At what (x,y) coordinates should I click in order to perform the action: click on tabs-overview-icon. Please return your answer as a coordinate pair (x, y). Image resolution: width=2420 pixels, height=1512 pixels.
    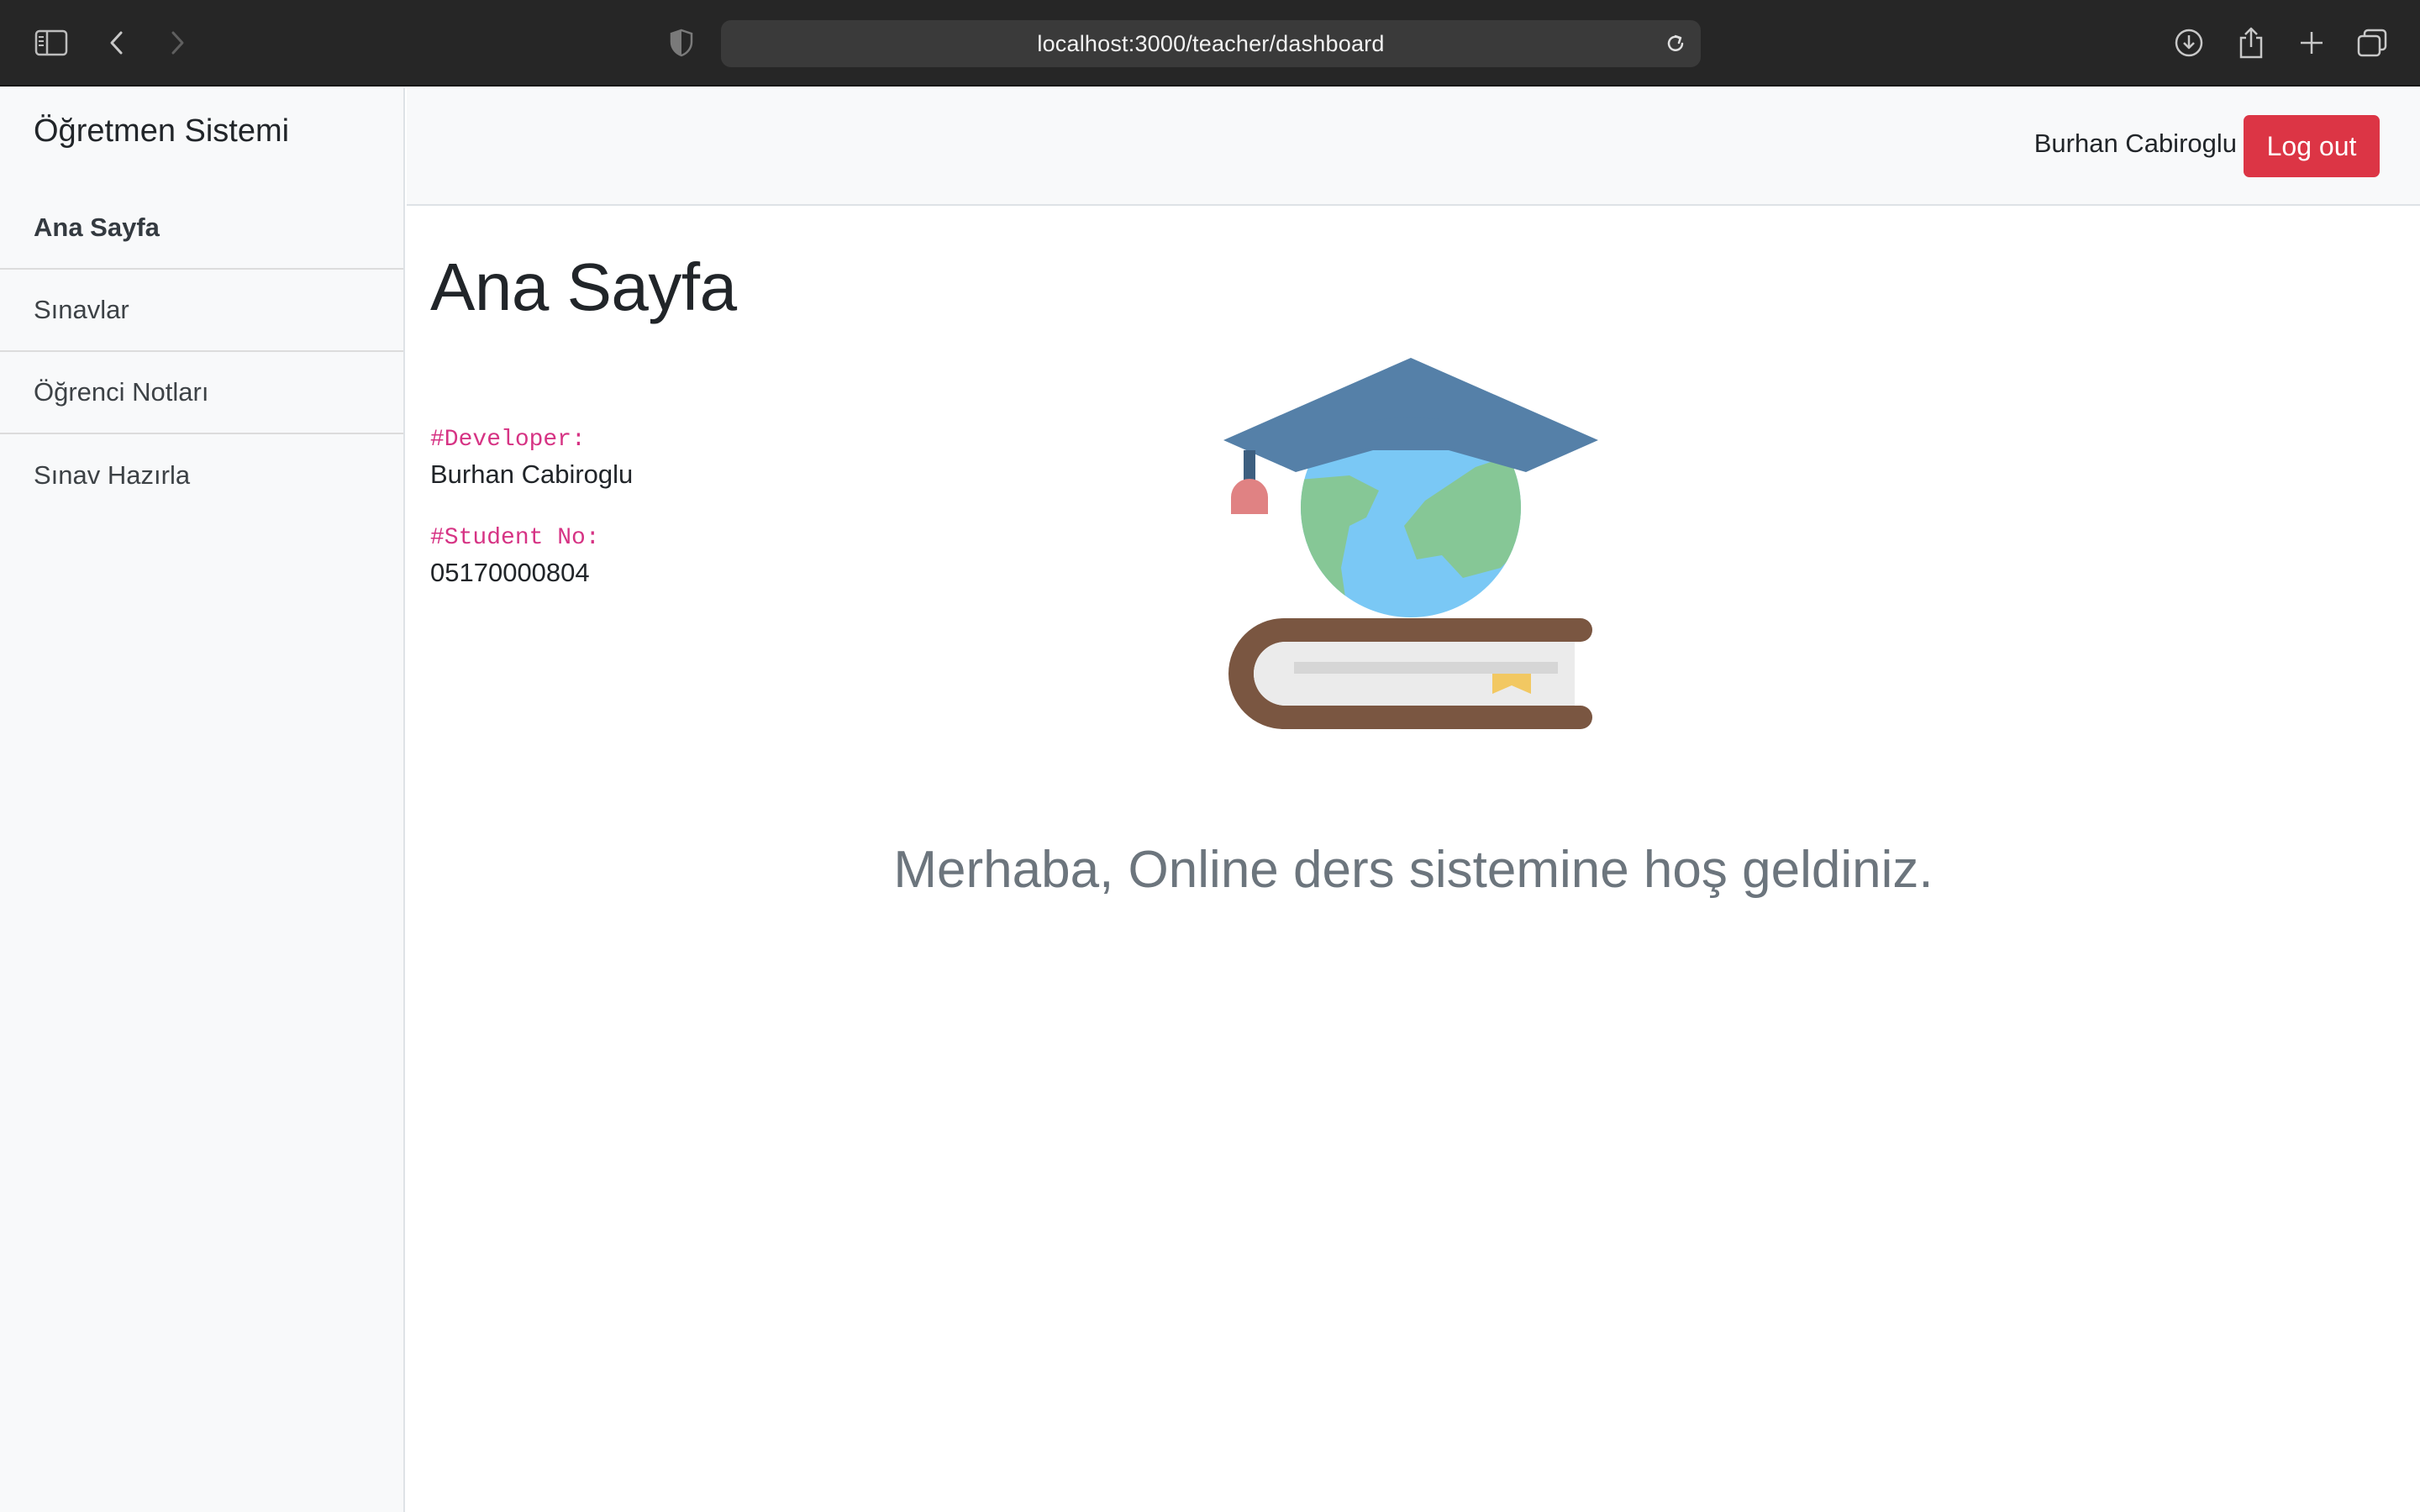
    Looking at the image, I should click on (2372, 43).